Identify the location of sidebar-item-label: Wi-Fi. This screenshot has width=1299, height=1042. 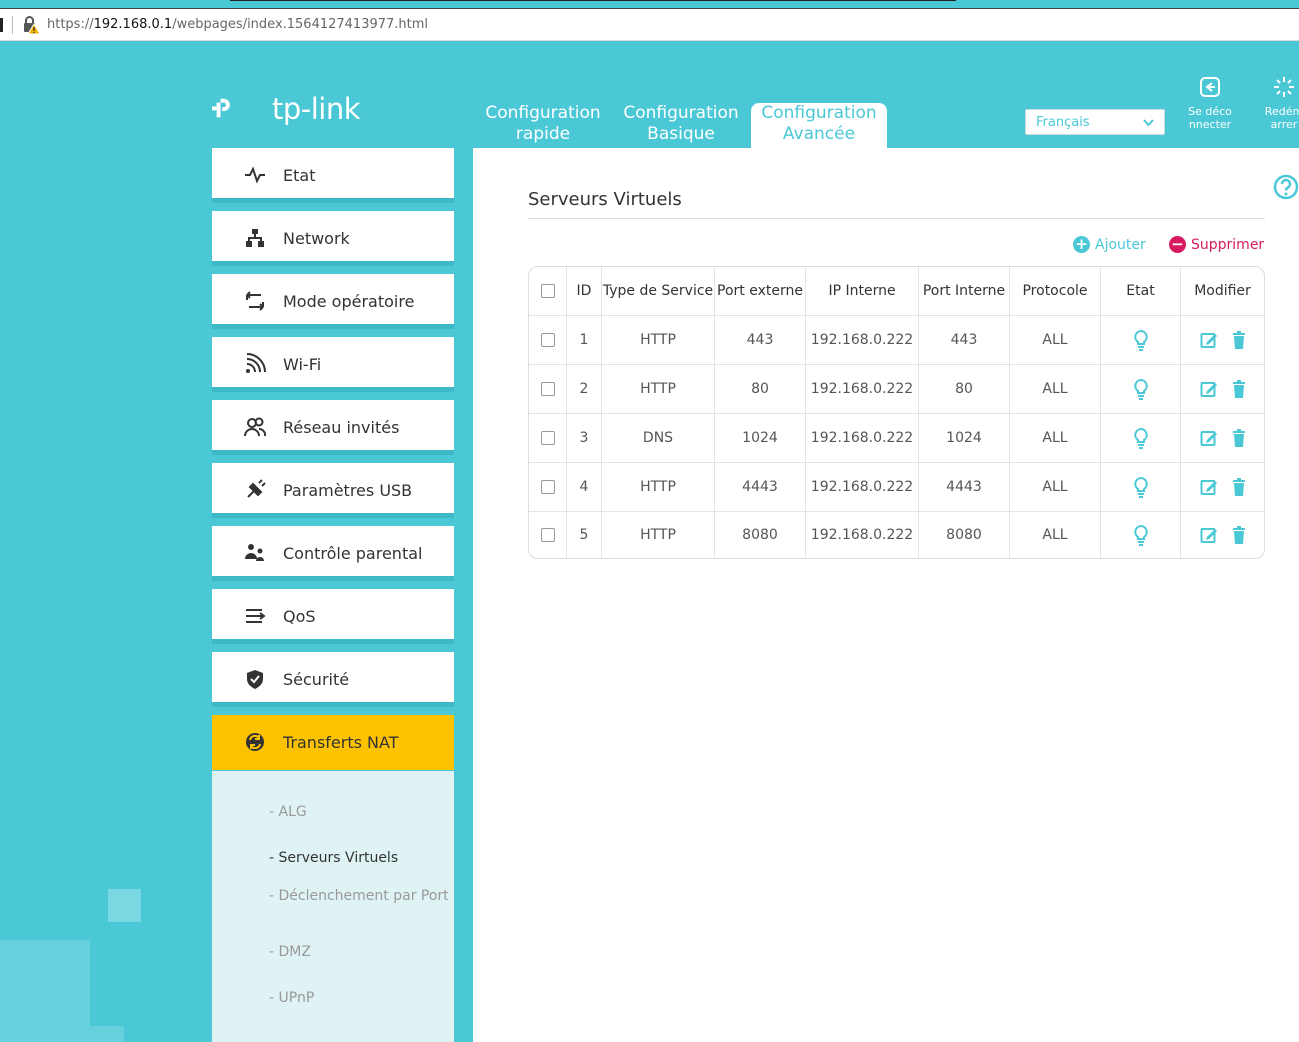
(302, 364).